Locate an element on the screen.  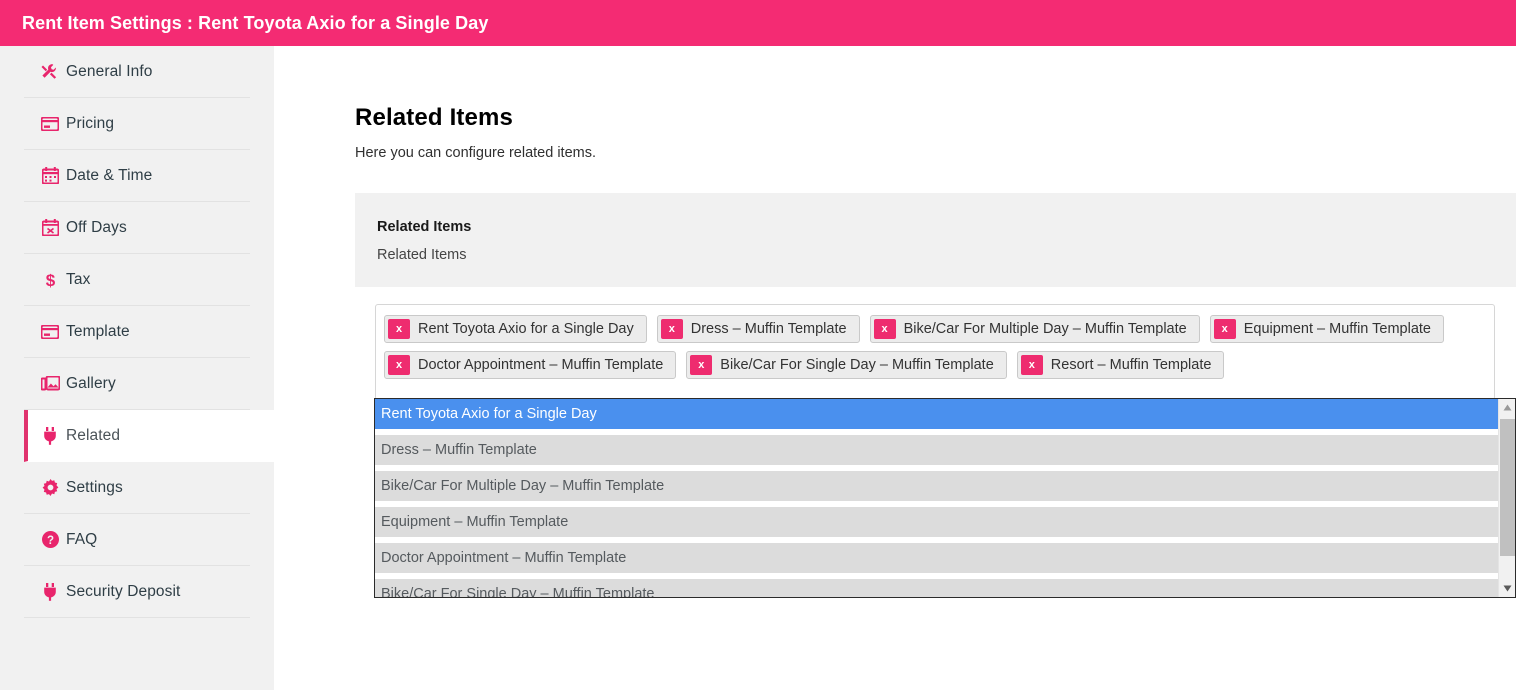
sidebar-item-general-info: General Info is located at coordinates (137, 72).